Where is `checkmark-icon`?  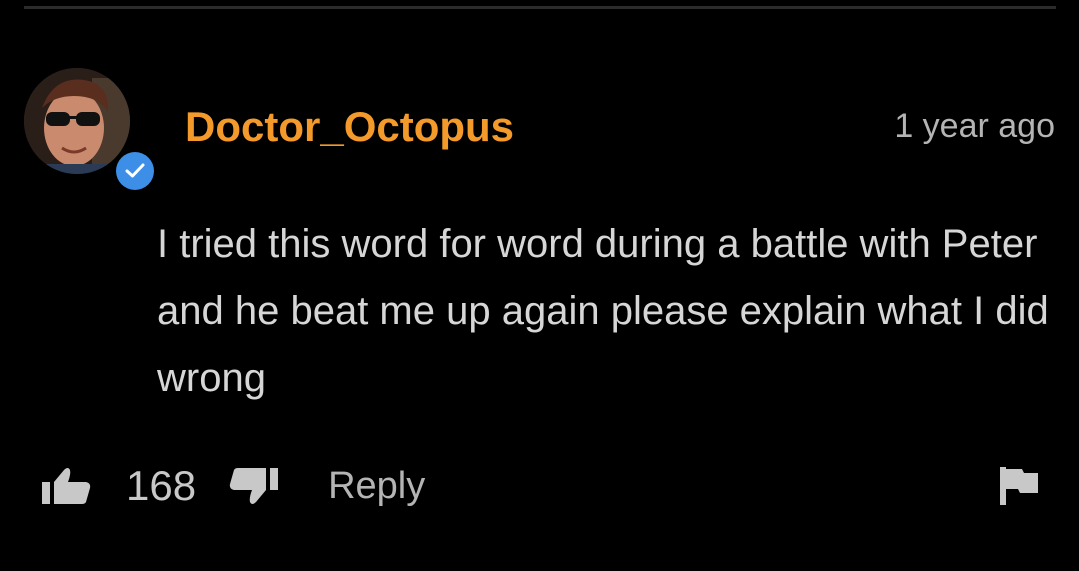 checkmark-icon is located at coordinates (135, 170).